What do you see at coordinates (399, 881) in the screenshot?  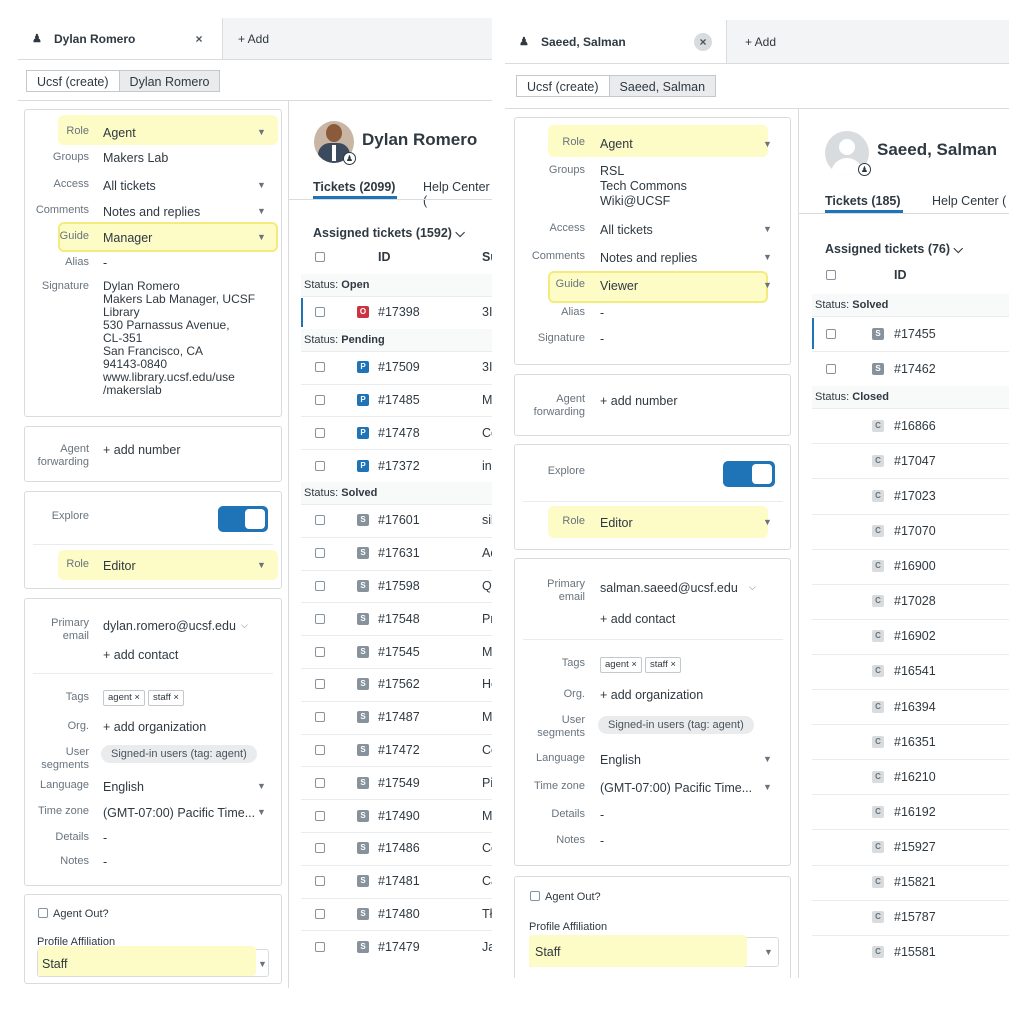 I see `ticket-id: #17481` at bounding box center [399, 881].